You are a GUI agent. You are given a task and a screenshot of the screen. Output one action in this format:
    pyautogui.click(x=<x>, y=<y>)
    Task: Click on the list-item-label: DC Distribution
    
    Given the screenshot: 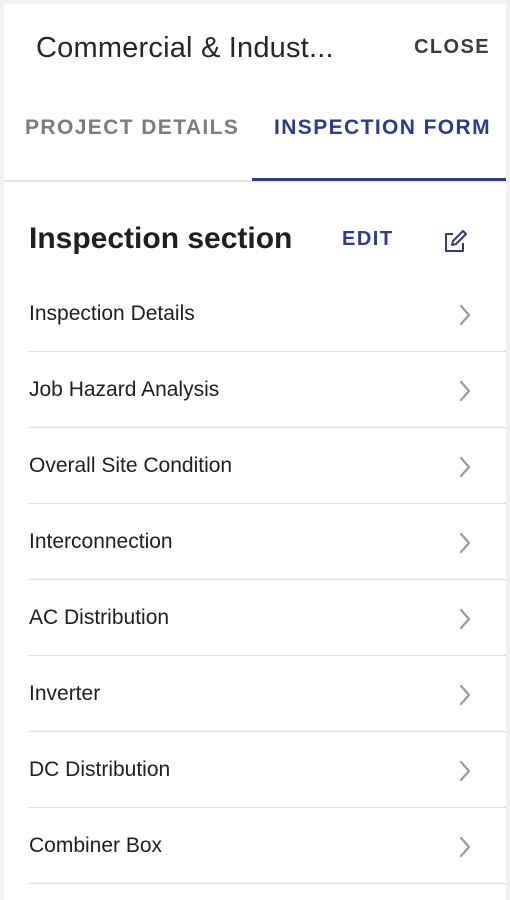 What is the action you would take?
    pyautogui.click(x=100, y=769)
    